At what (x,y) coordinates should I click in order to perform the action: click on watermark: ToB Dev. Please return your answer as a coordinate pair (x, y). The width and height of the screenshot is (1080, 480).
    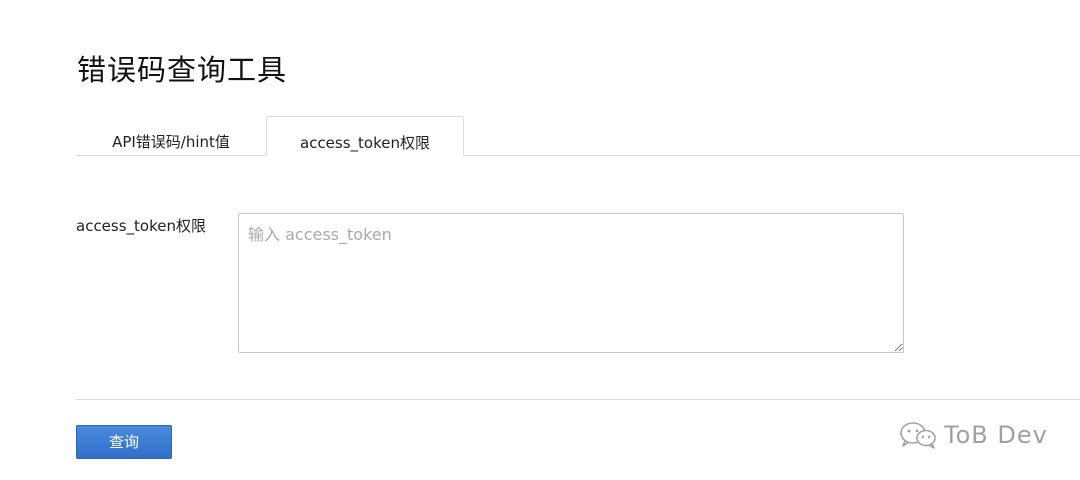
    Looking at the image, I should click on (973, 435).